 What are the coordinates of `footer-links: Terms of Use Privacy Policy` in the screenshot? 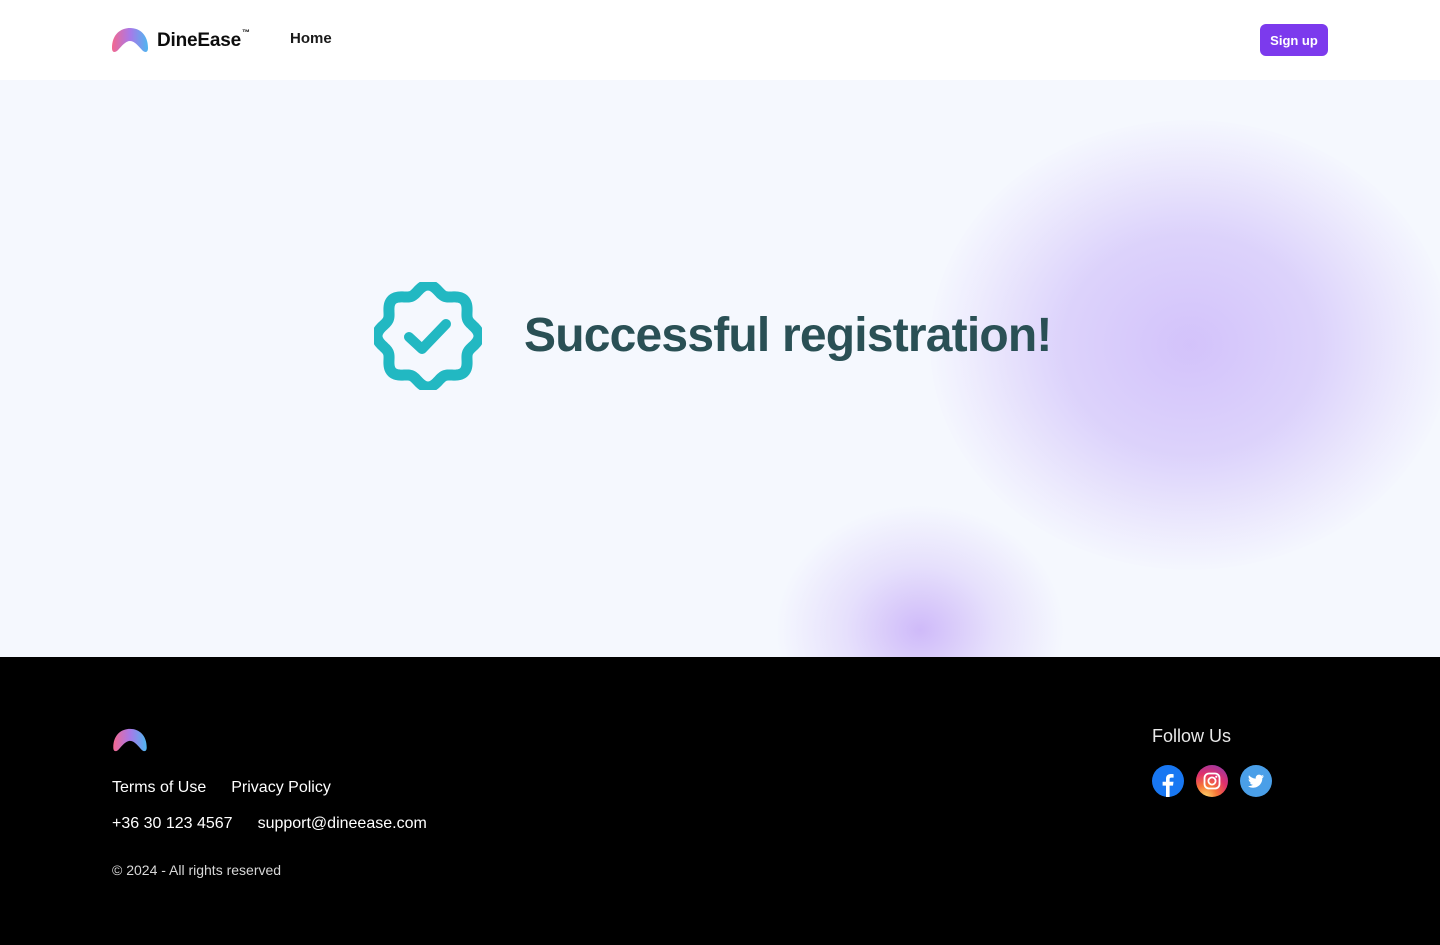 It's located at (221, 788).